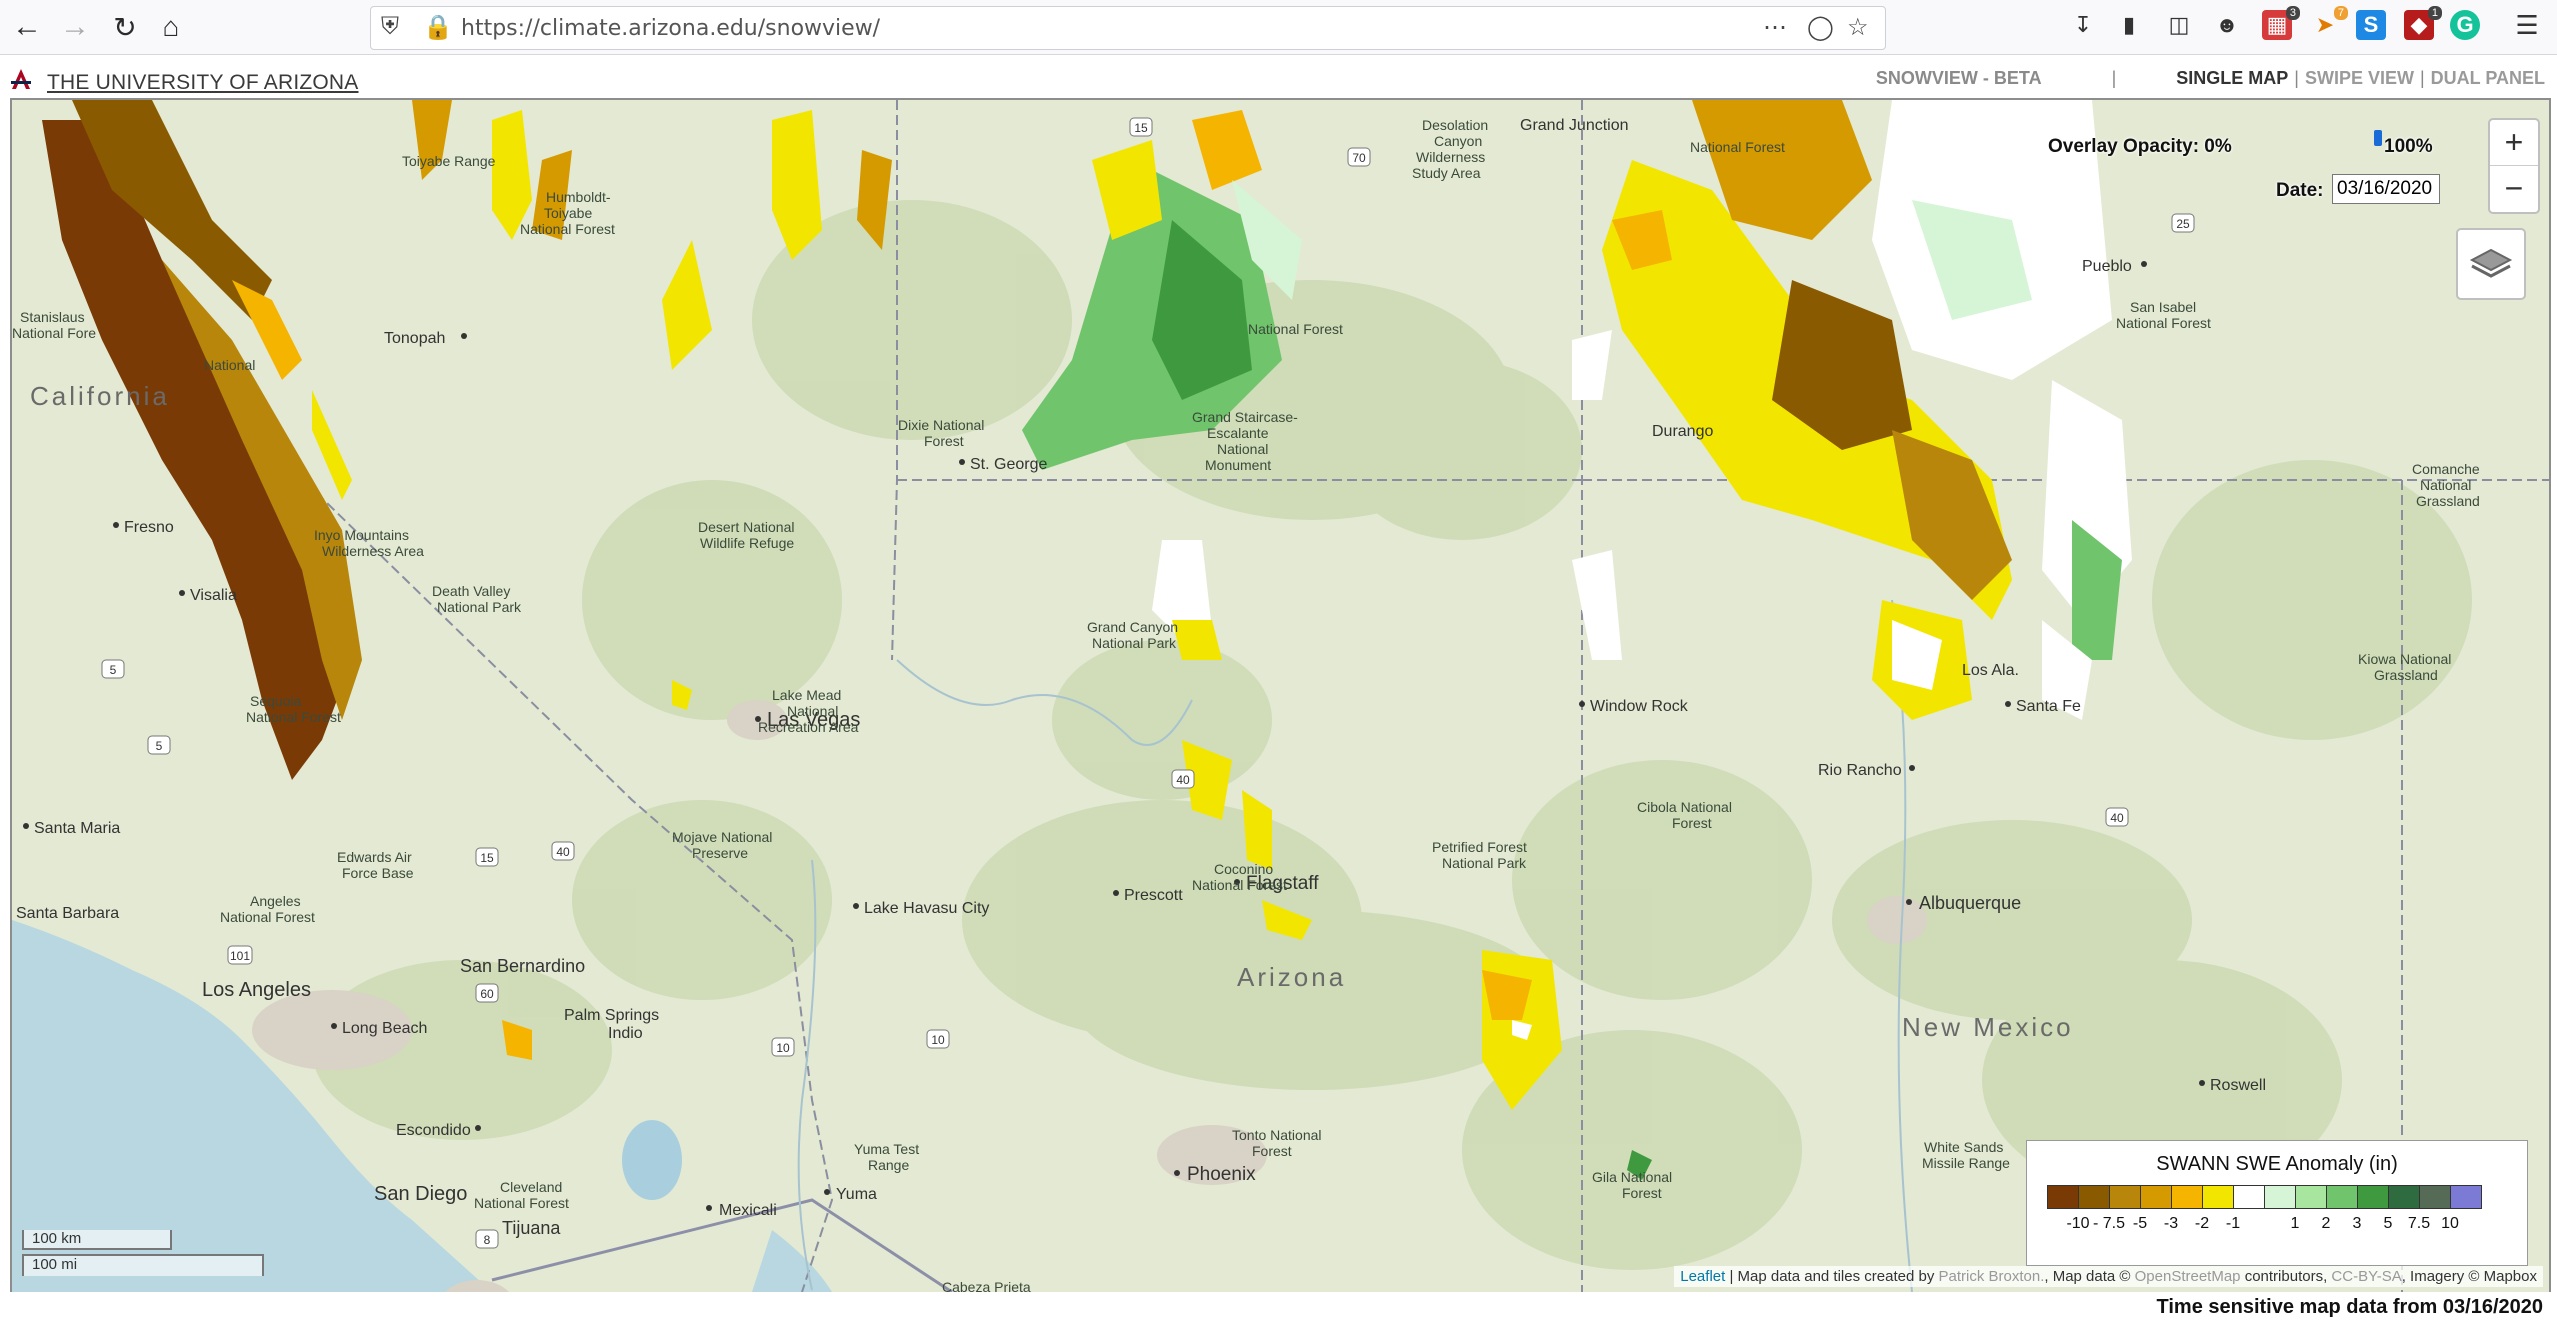 The height and width of the screenshot is (1339, 2557). I want to click on date-input: 03/16/2020, so click(2386, 189).